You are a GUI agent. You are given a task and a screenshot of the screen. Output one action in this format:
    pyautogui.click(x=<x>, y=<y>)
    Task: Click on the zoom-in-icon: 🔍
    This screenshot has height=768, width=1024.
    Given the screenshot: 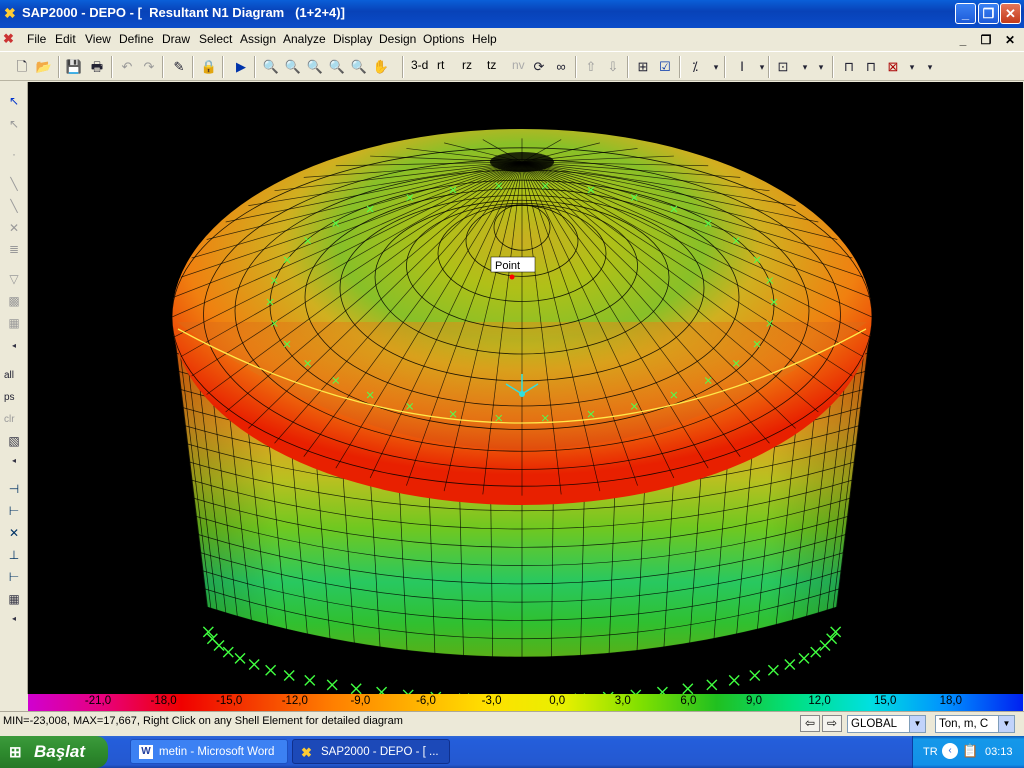 What is the action you would take?
    pyautogui.click(x=337, y=67)
    